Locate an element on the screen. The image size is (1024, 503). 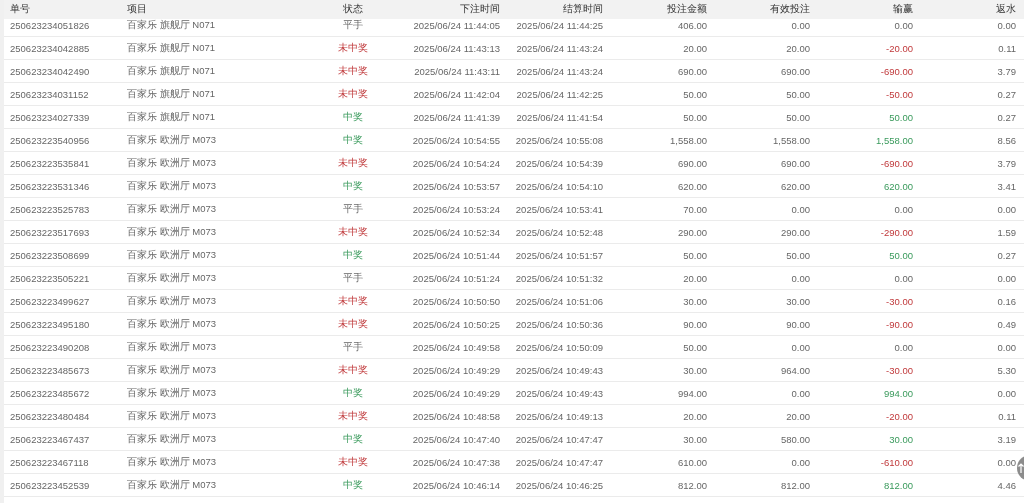
table-cell-text: 2025/06/24 11:42:04 is located at coordinates (456, 94).